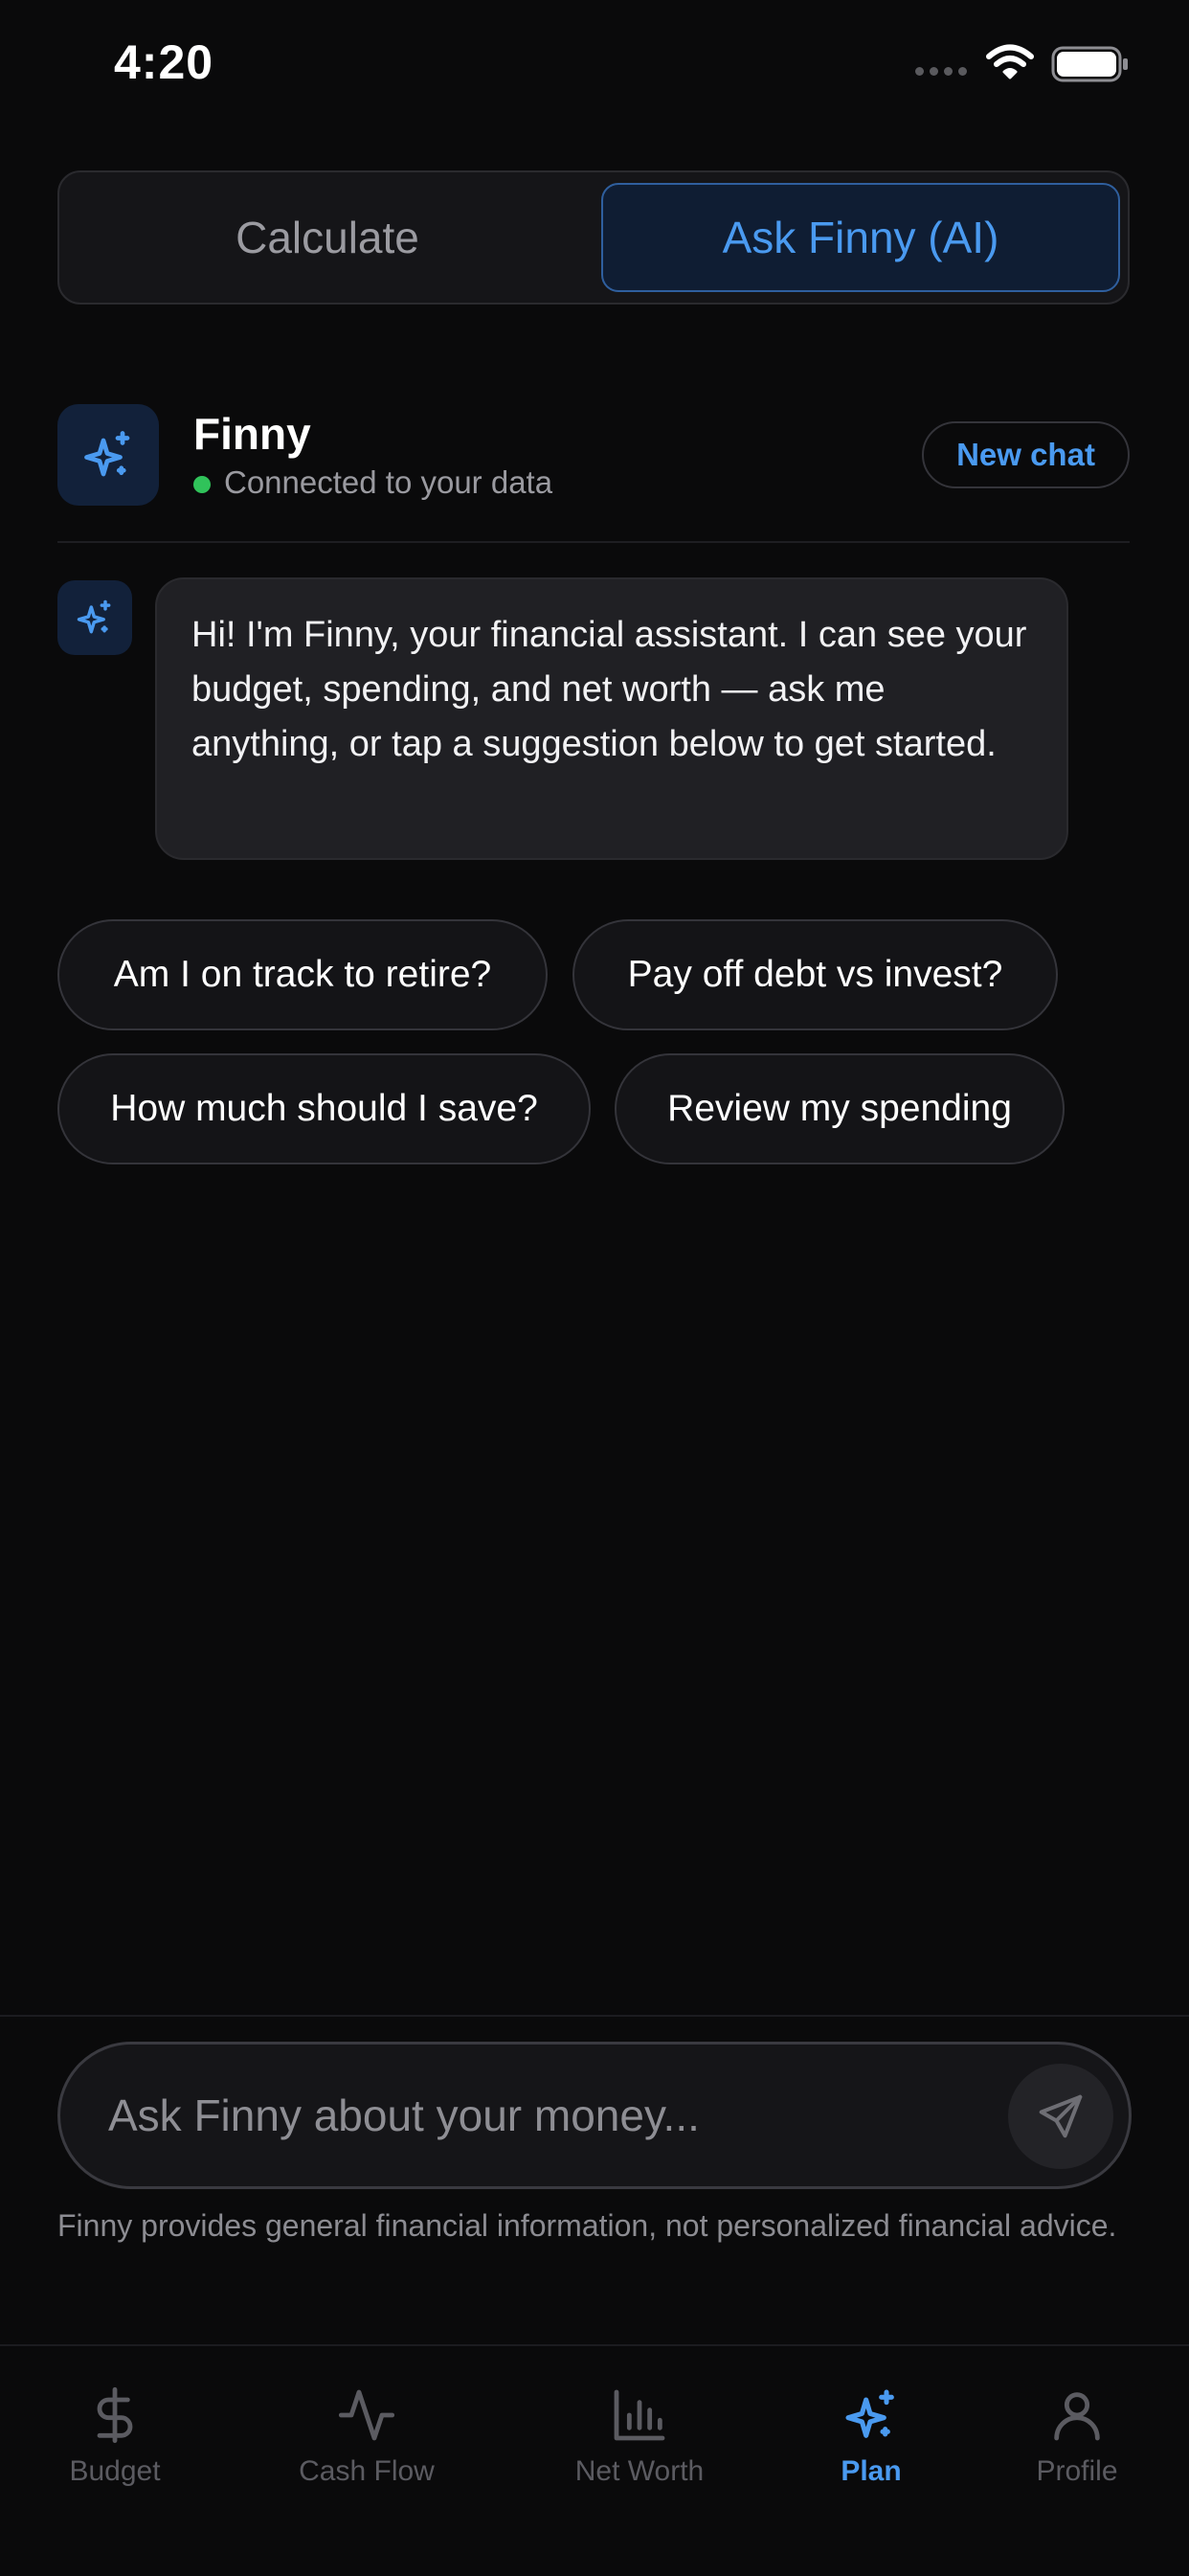  I want to click on tab-label: Profile, so click(1077, 2471).